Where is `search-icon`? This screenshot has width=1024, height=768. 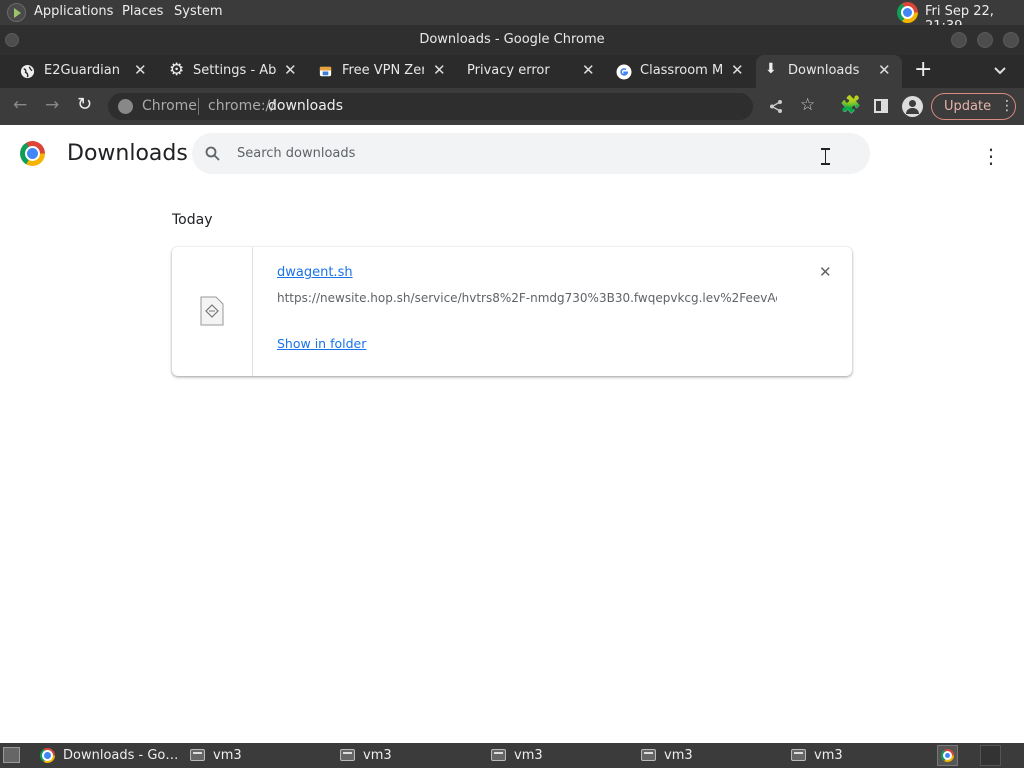
search-icon is located at coordinates (212, 153).